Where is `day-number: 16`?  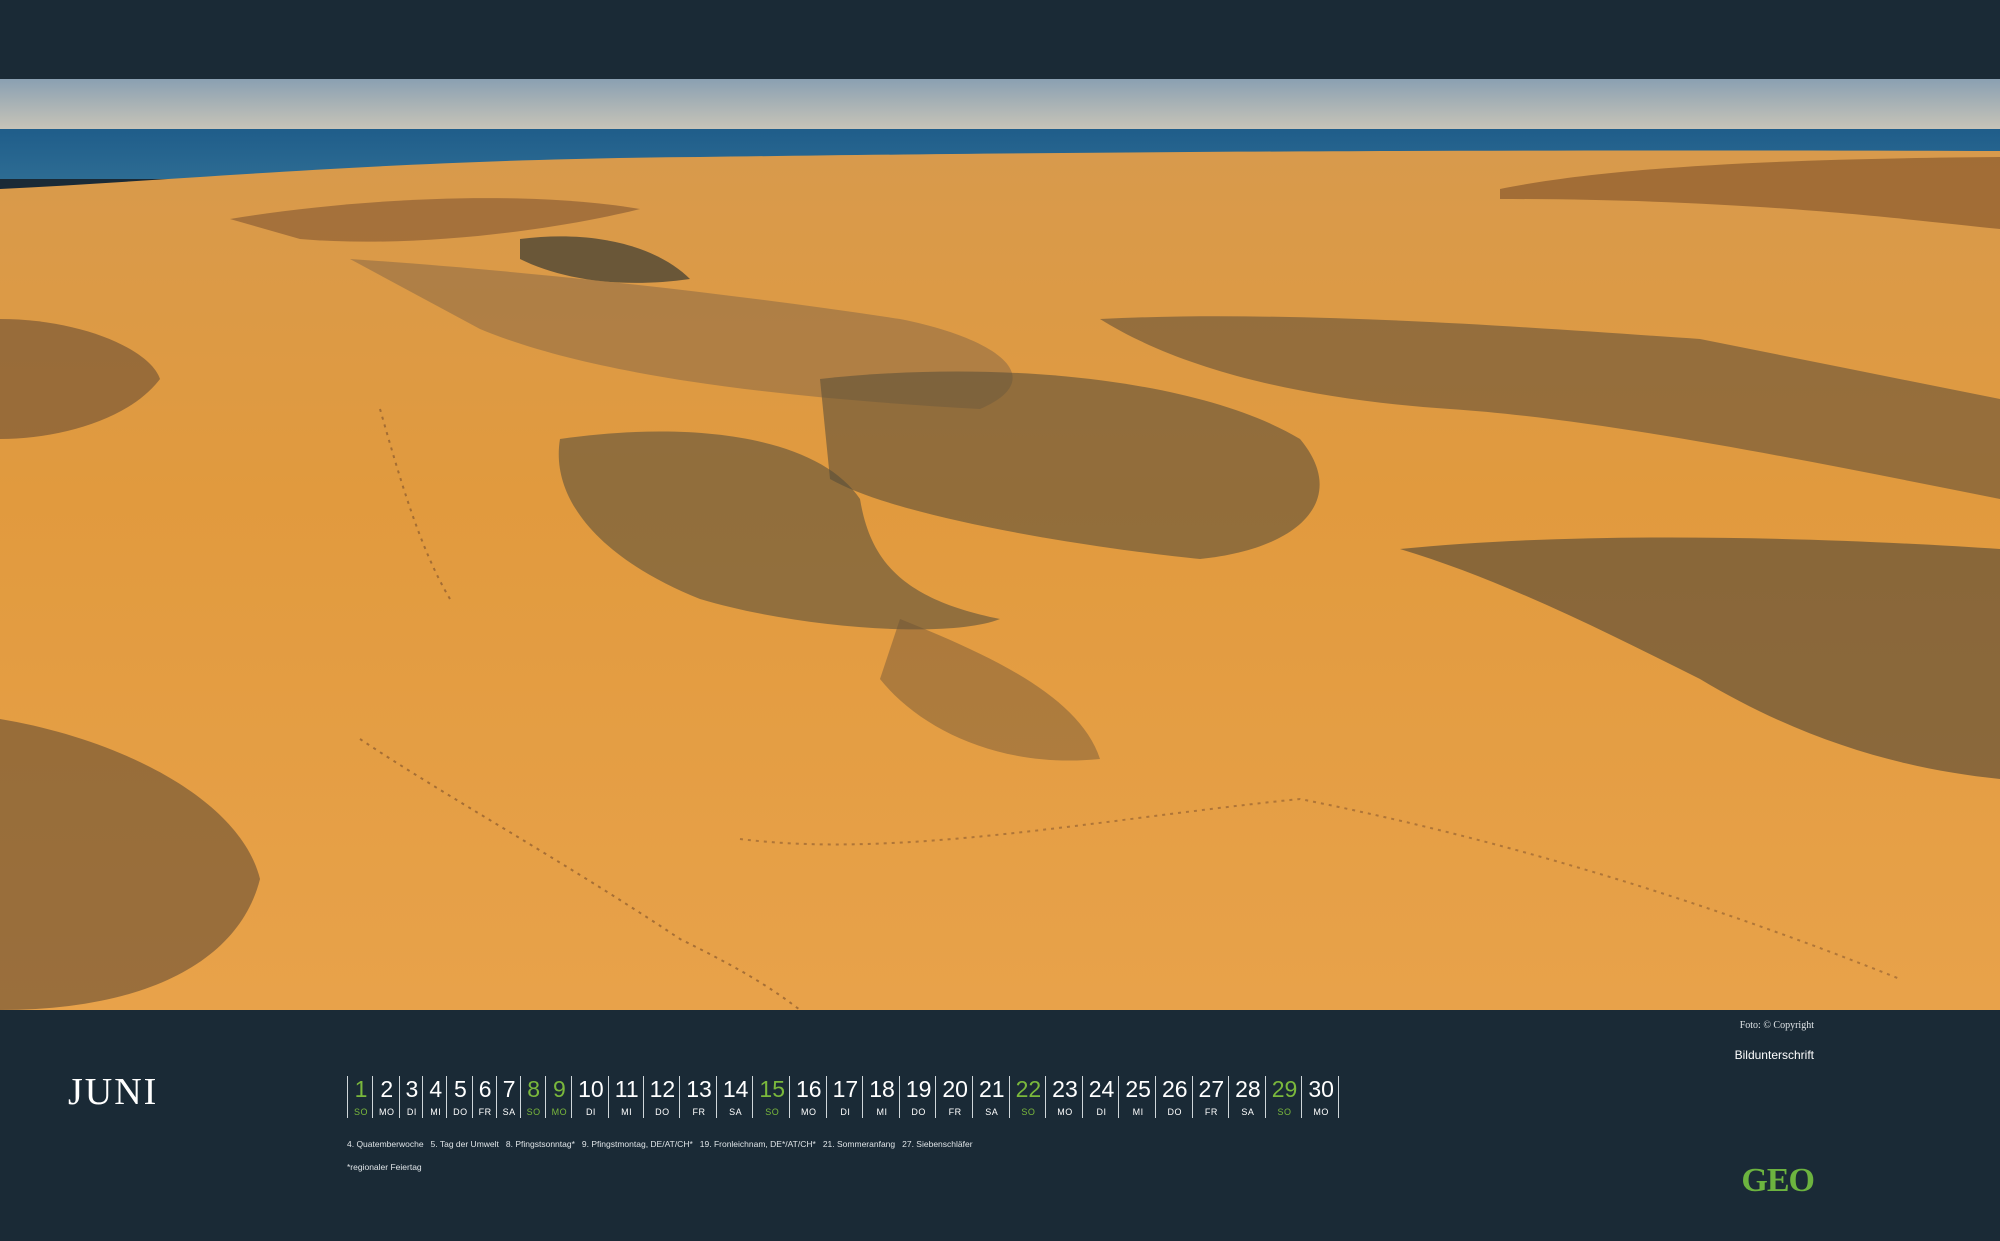
day-number: 16 is located at coordinates (809, 1089).